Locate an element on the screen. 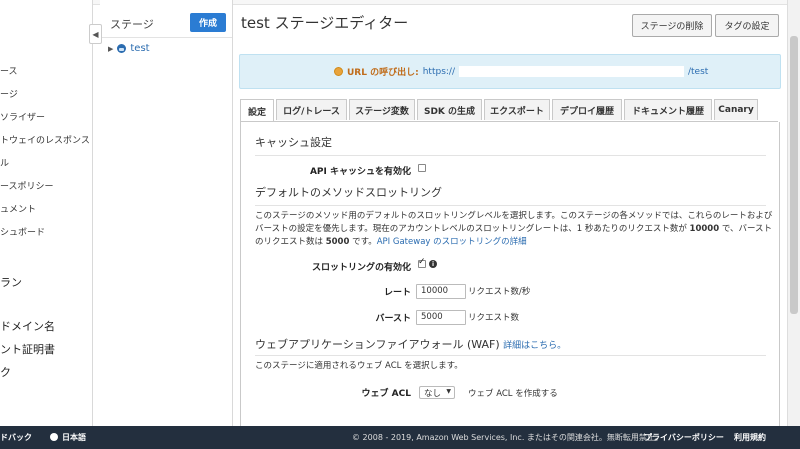 Image resolution: width=800 pixels, height=449 pixels. invoke-url-banner: URL の呼び出し: https:// /test is located at coordinates (510, 71).